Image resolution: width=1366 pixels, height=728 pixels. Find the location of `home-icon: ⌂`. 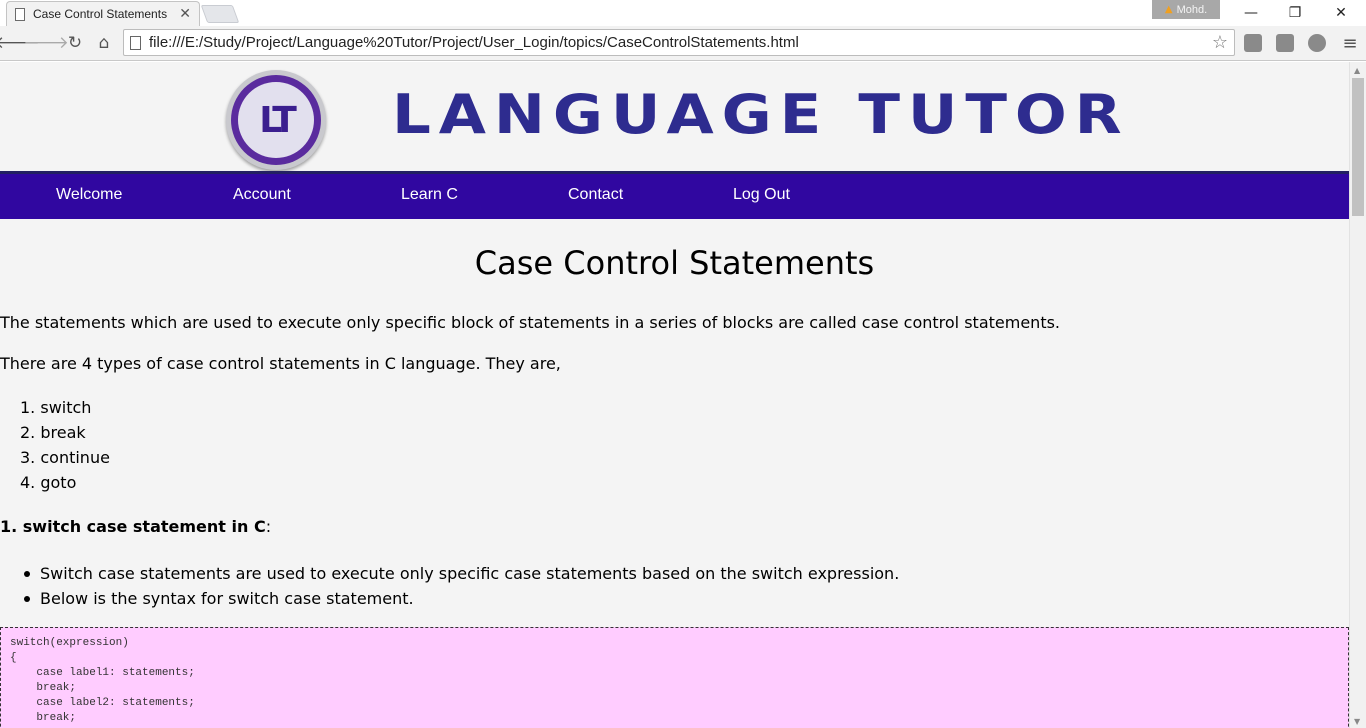

home-icon: ⌂ is located at coordinates (104, 43).